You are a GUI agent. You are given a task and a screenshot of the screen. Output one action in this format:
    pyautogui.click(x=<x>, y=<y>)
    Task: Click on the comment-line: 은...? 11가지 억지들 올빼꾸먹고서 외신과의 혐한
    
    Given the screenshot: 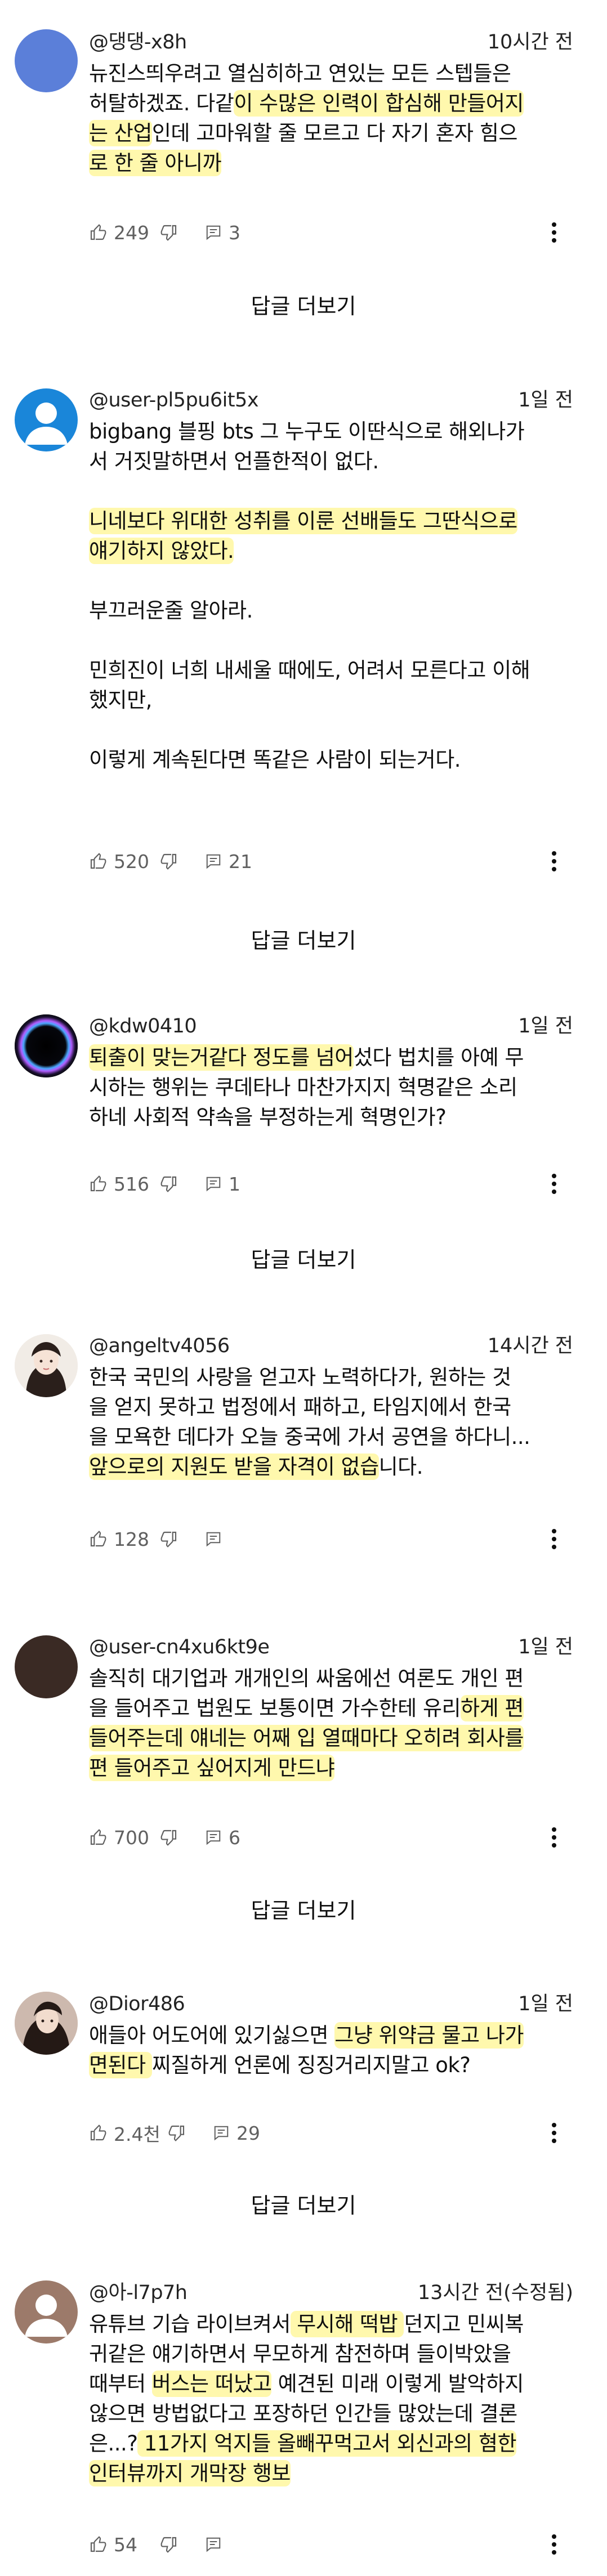 What is the action you would take?
    pyautogui.click(x=303, y=2443)
    